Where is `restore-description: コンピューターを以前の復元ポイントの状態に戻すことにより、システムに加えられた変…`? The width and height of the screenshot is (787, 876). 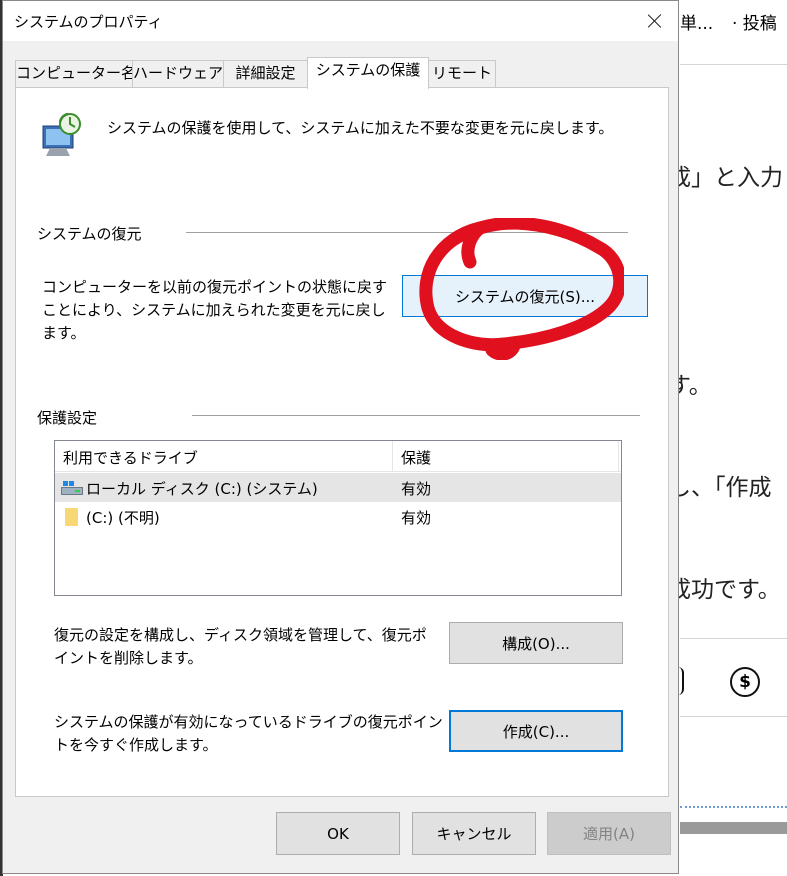 restore-description: コンピューターを以前の復元ポイントの状態に戻すことにより、システムに加えられた変… is located at coordinates (215, 310).